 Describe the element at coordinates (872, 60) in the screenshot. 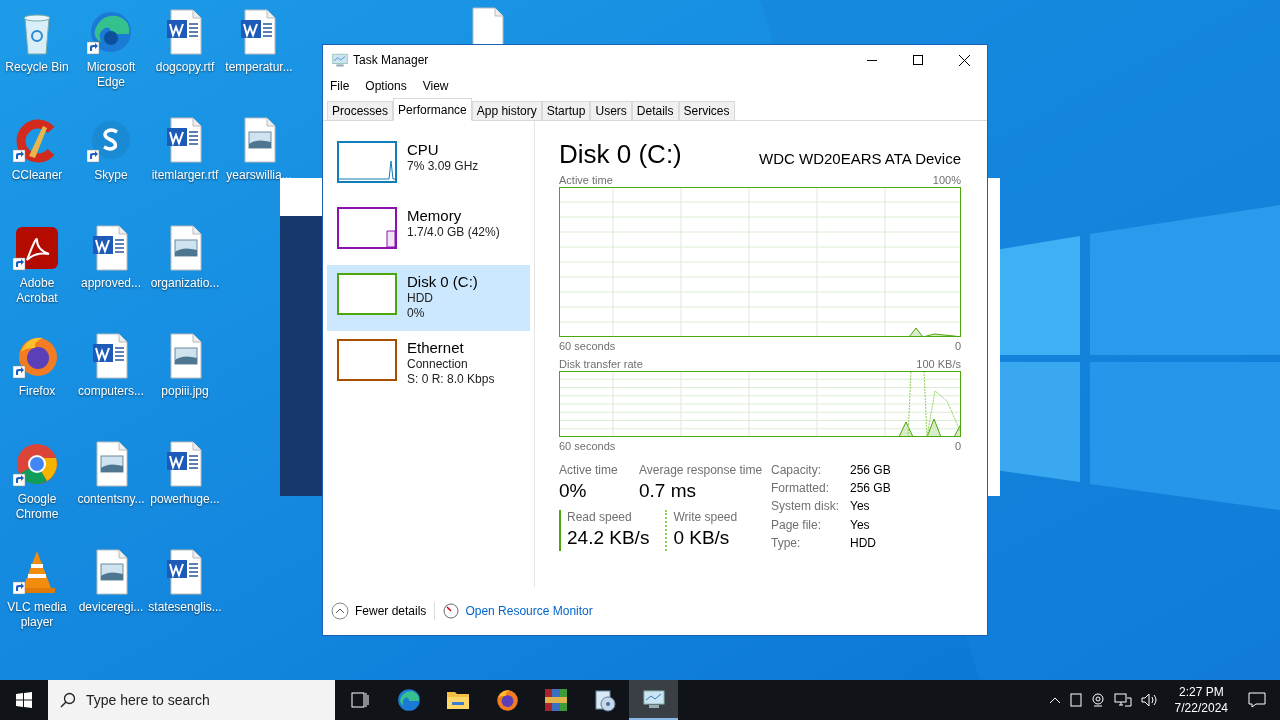

I see `minimize-icon` at that location.